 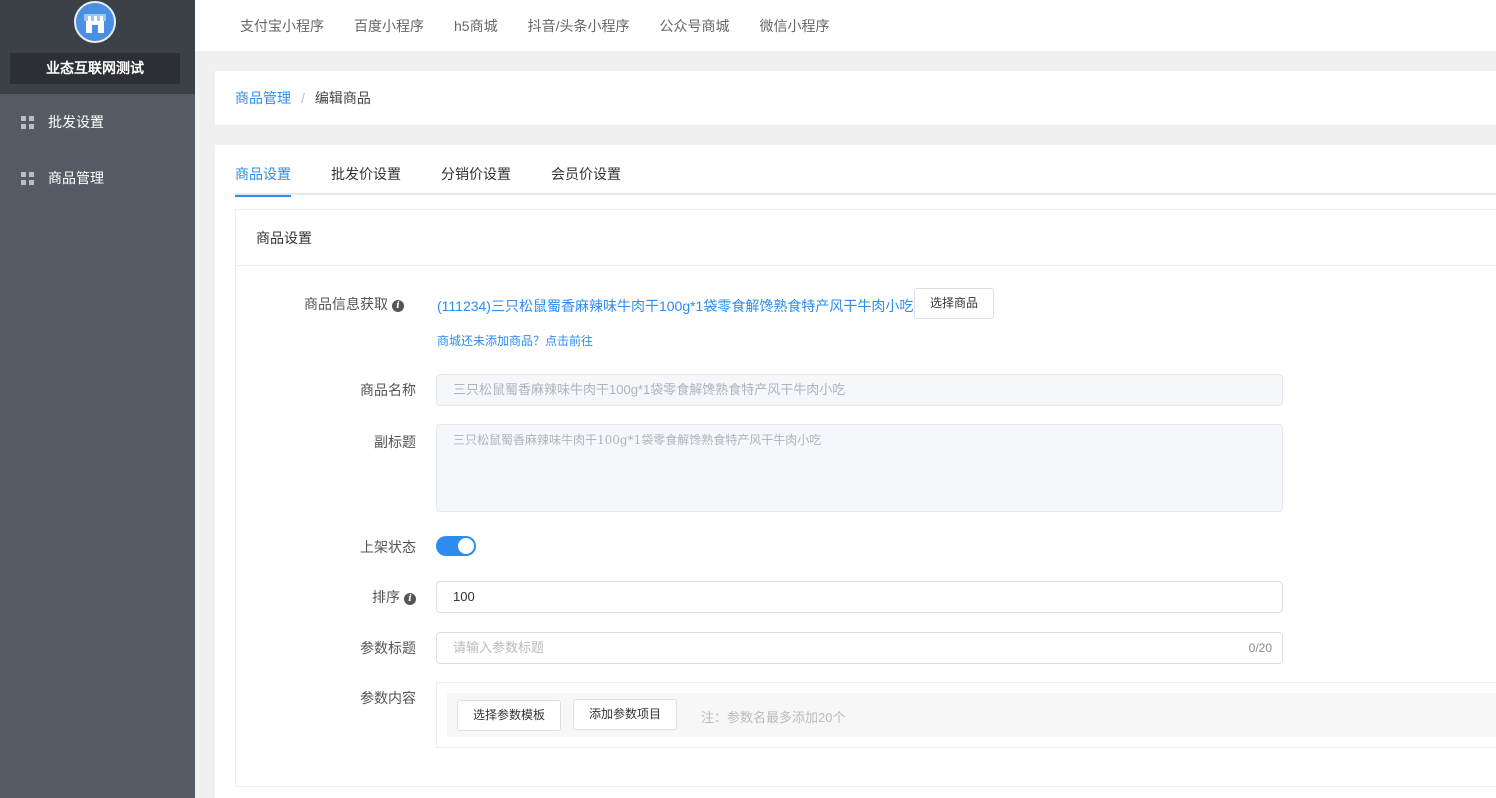 I want to click on sidebar: 业态互联网测试 批发设置 商品管理, so click(x=97, y=399).